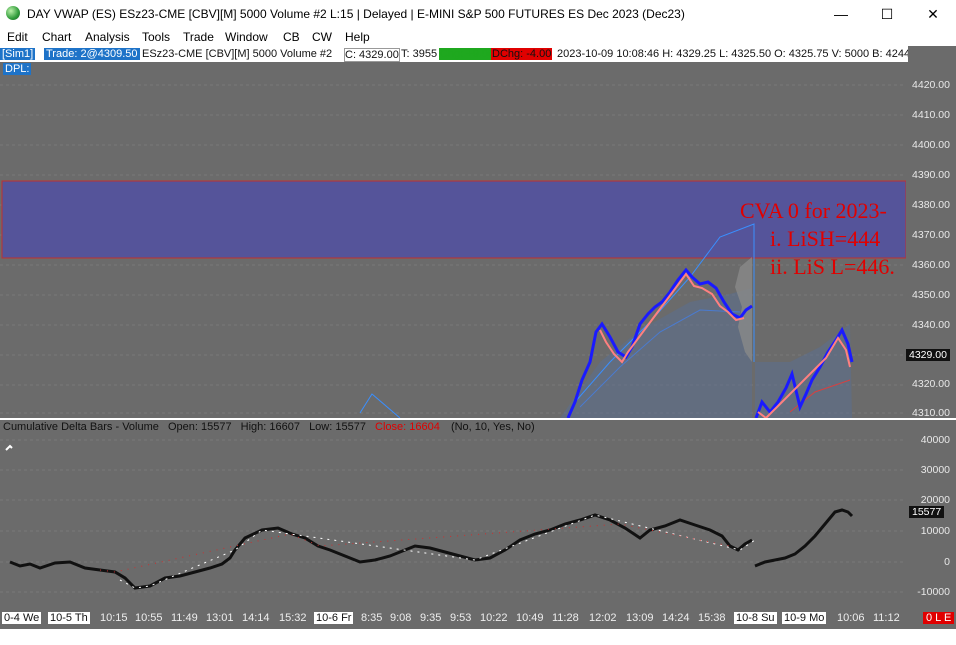 The height and width of the screenshot is (645, 956). Describe the element at coordinates (17, 37) in the screenshot. I see `menu-edit: Edit` at that location.